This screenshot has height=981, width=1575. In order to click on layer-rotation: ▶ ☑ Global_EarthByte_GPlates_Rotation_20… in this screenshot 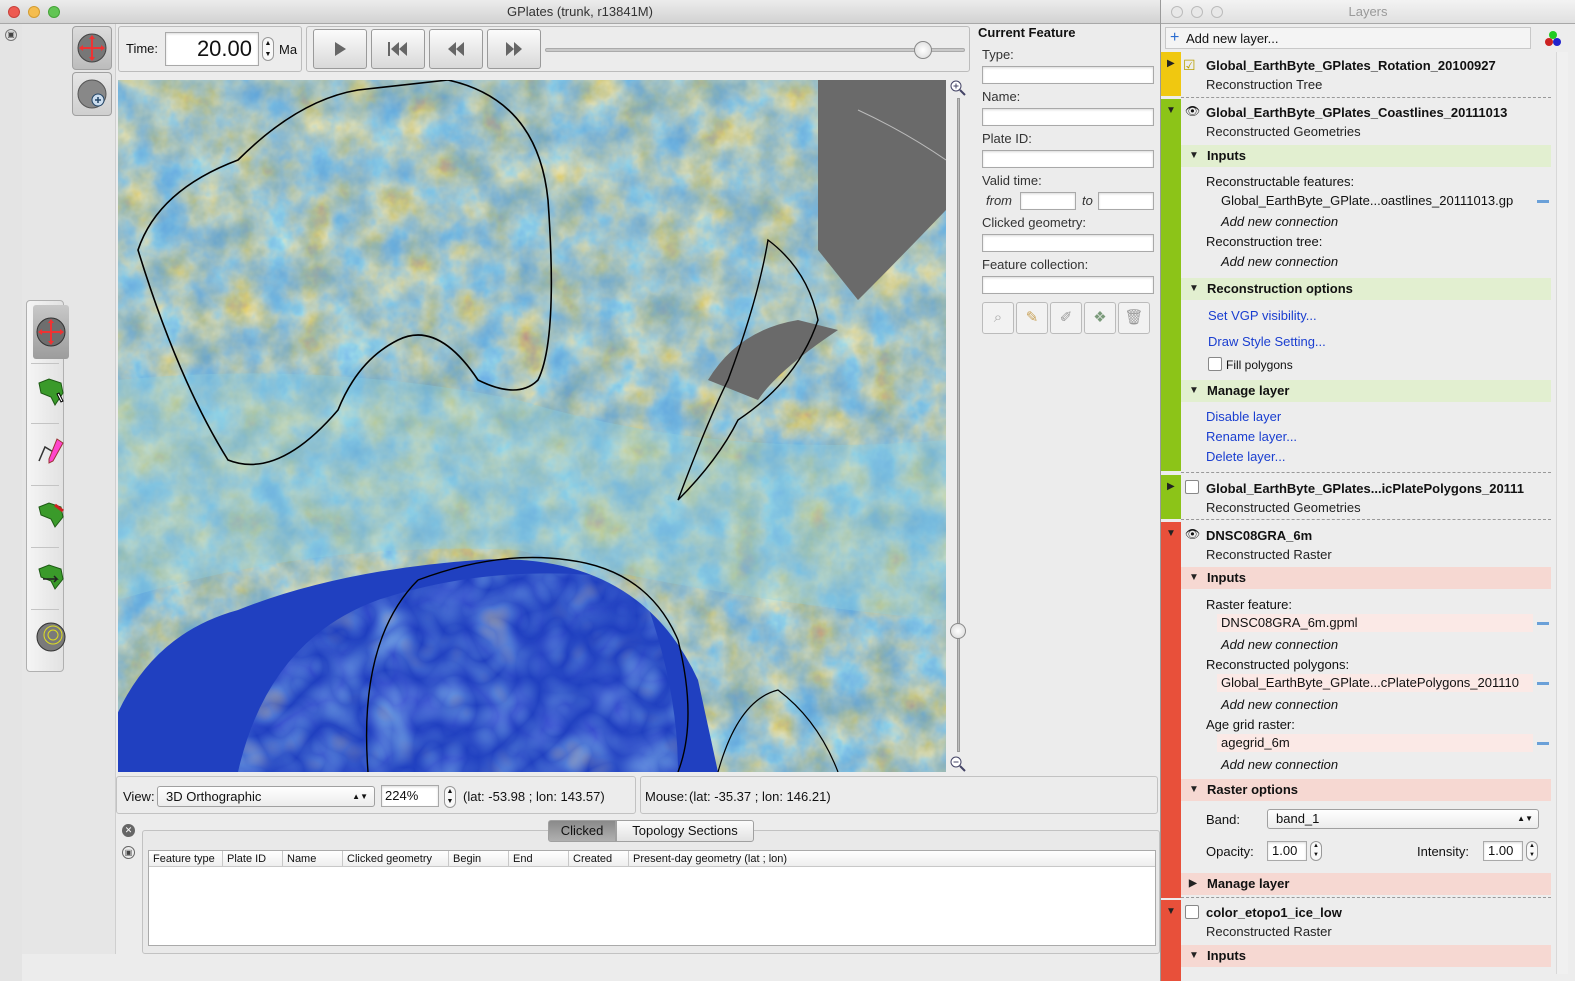, I will do `click(1368, 74)`.